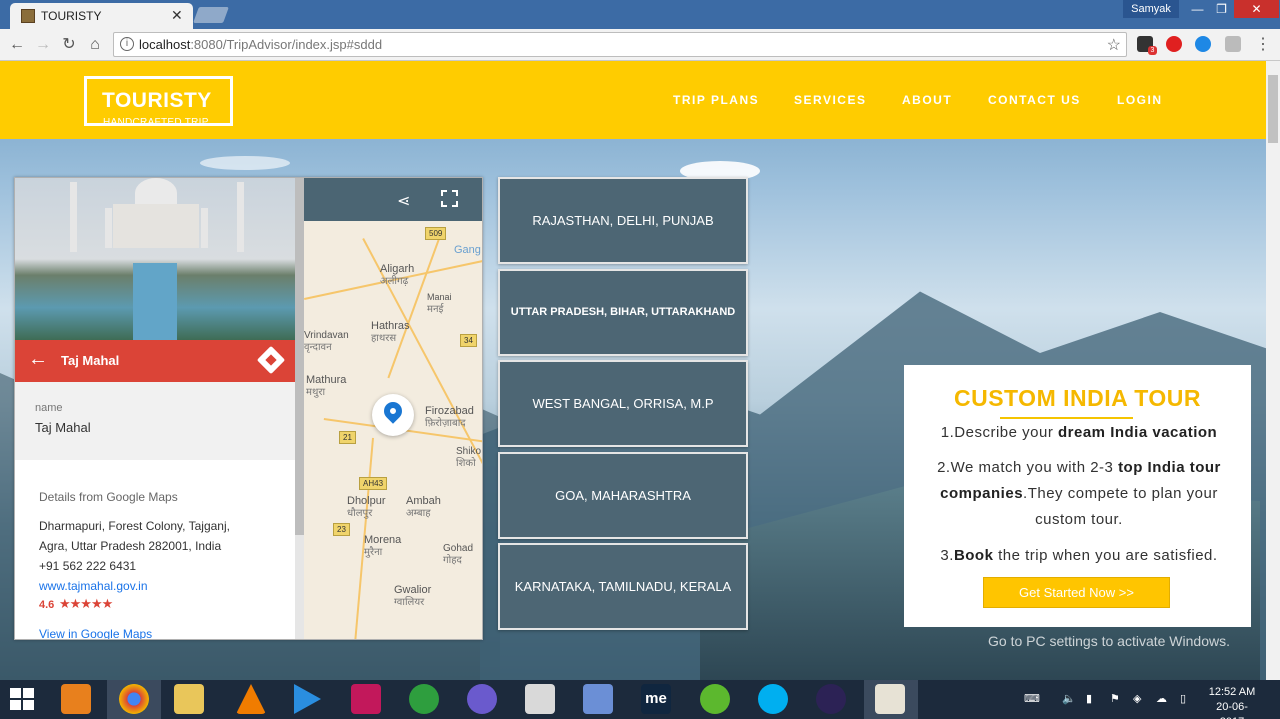 The height and width of the screenshot is (719, 1280). What do you see at coordinates (93, 586) in the screenshot?
I see `website-link: www.tajmahal.gov.in` at bounding box center [93, 586].